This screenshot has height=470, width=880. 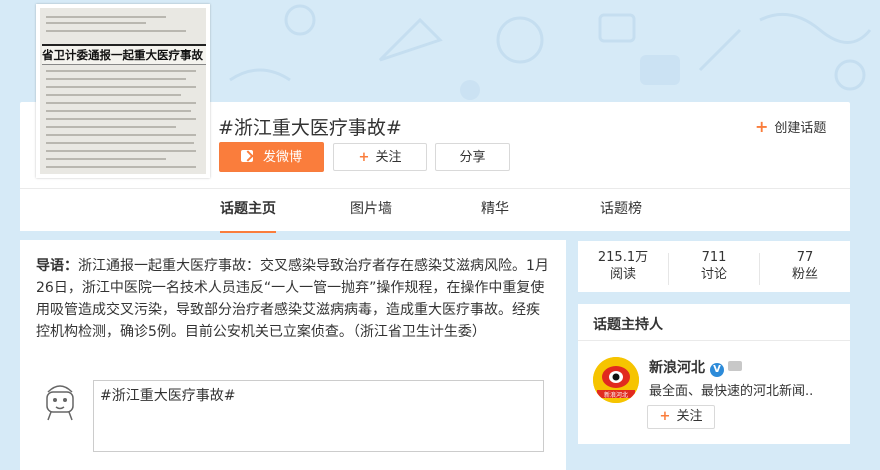 I want to click on stat-label: 粉丝, so click(x=804, y=274).